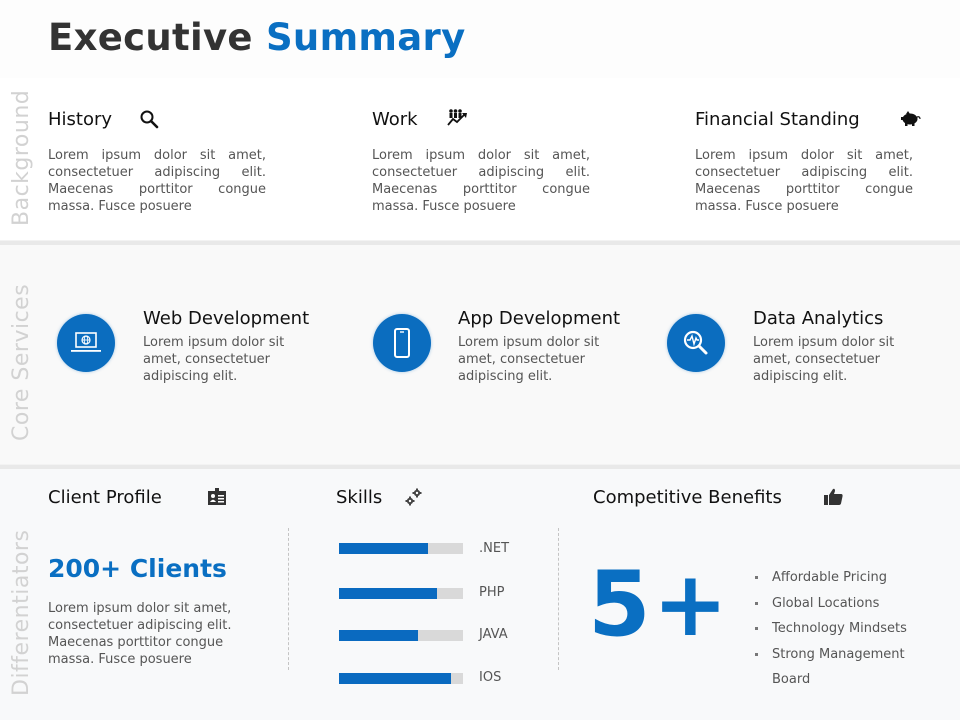 This screenshot has height=720, width=960. Describe the element at coordinates (21, 612) in the screenshot. I see `side-label-differentiators: Differentiators` at that location.